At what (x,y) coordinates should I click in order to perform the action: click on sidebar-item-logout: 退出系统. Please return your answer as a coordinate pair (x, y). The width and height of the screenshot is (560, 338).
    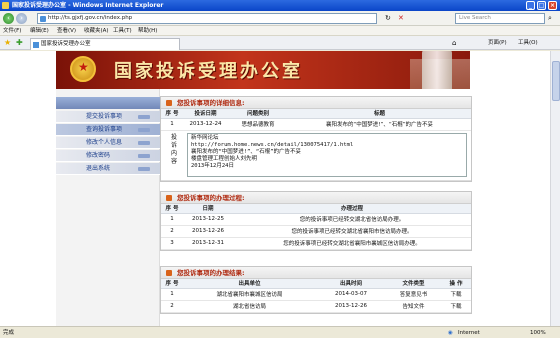
    Looking at the image, I should click on (108, 169).